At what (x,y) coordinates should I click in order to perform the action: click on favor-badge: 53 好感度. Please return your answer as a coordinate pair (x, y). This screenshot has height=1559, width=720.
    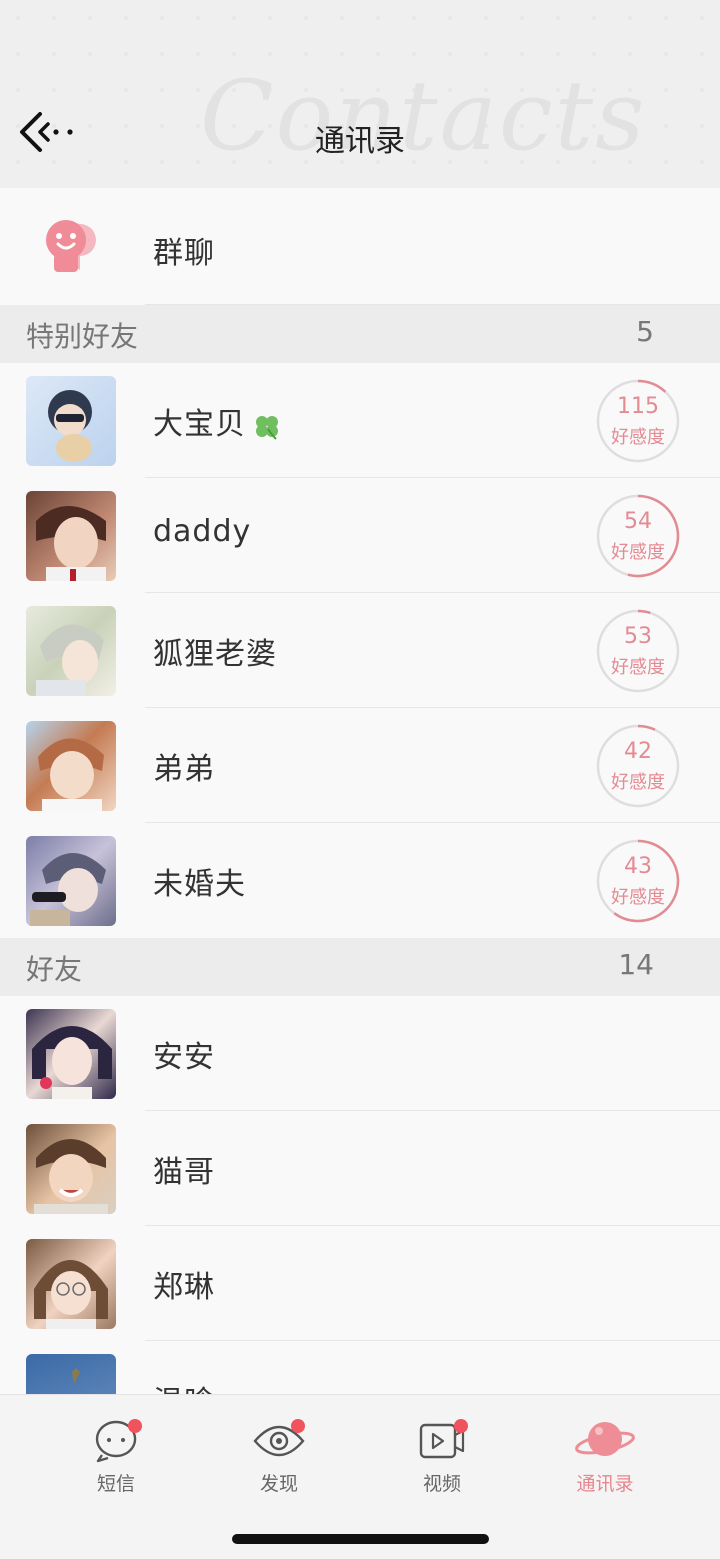
    Looking at the image, I should click on (638, 651).